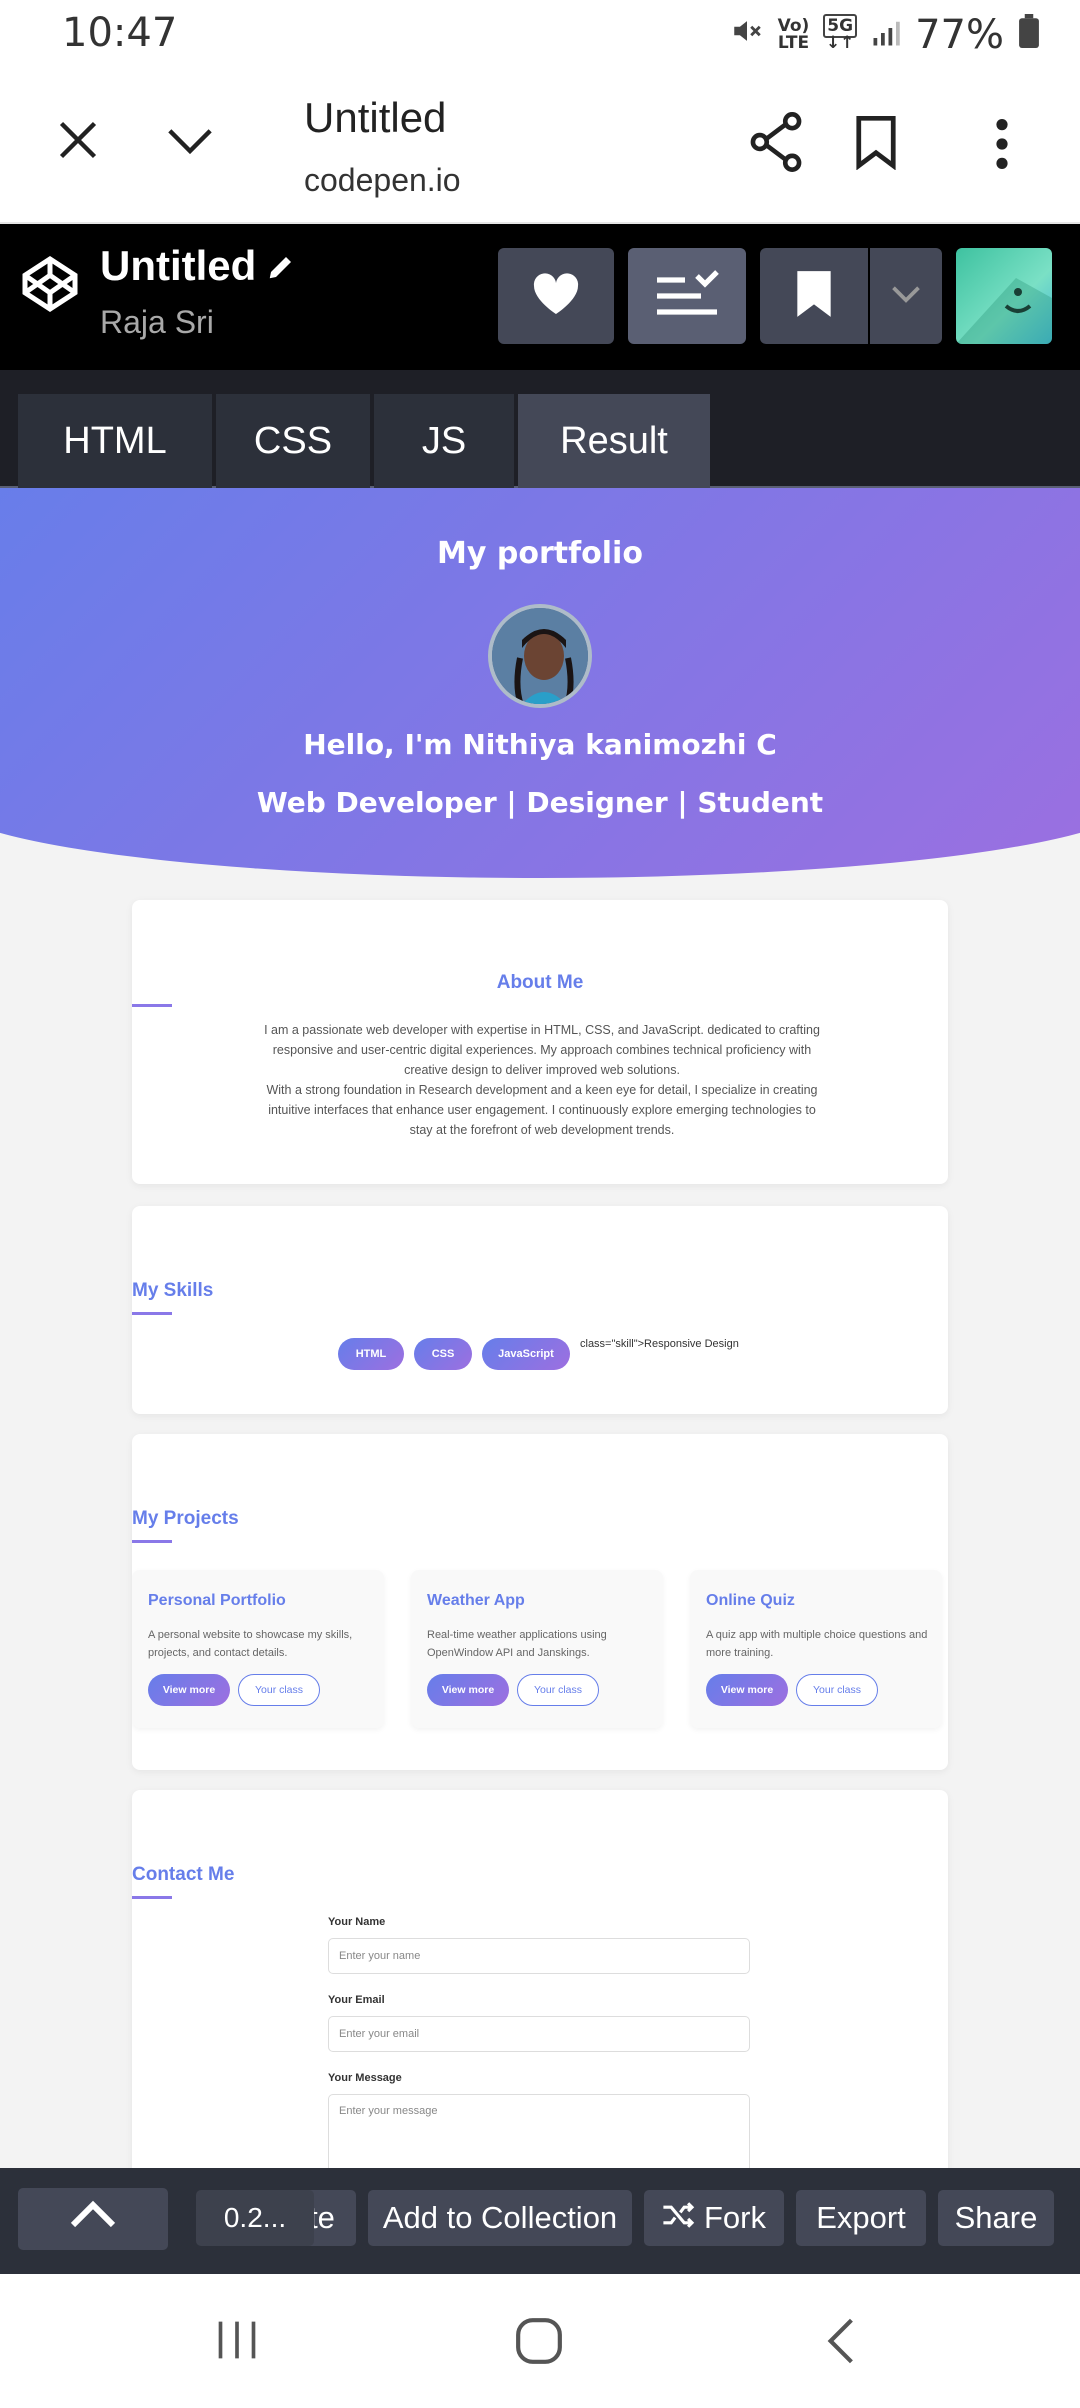 The width and height of the screenshot is (1080, 2408). I want to click on close-icon, so click(78, 142).